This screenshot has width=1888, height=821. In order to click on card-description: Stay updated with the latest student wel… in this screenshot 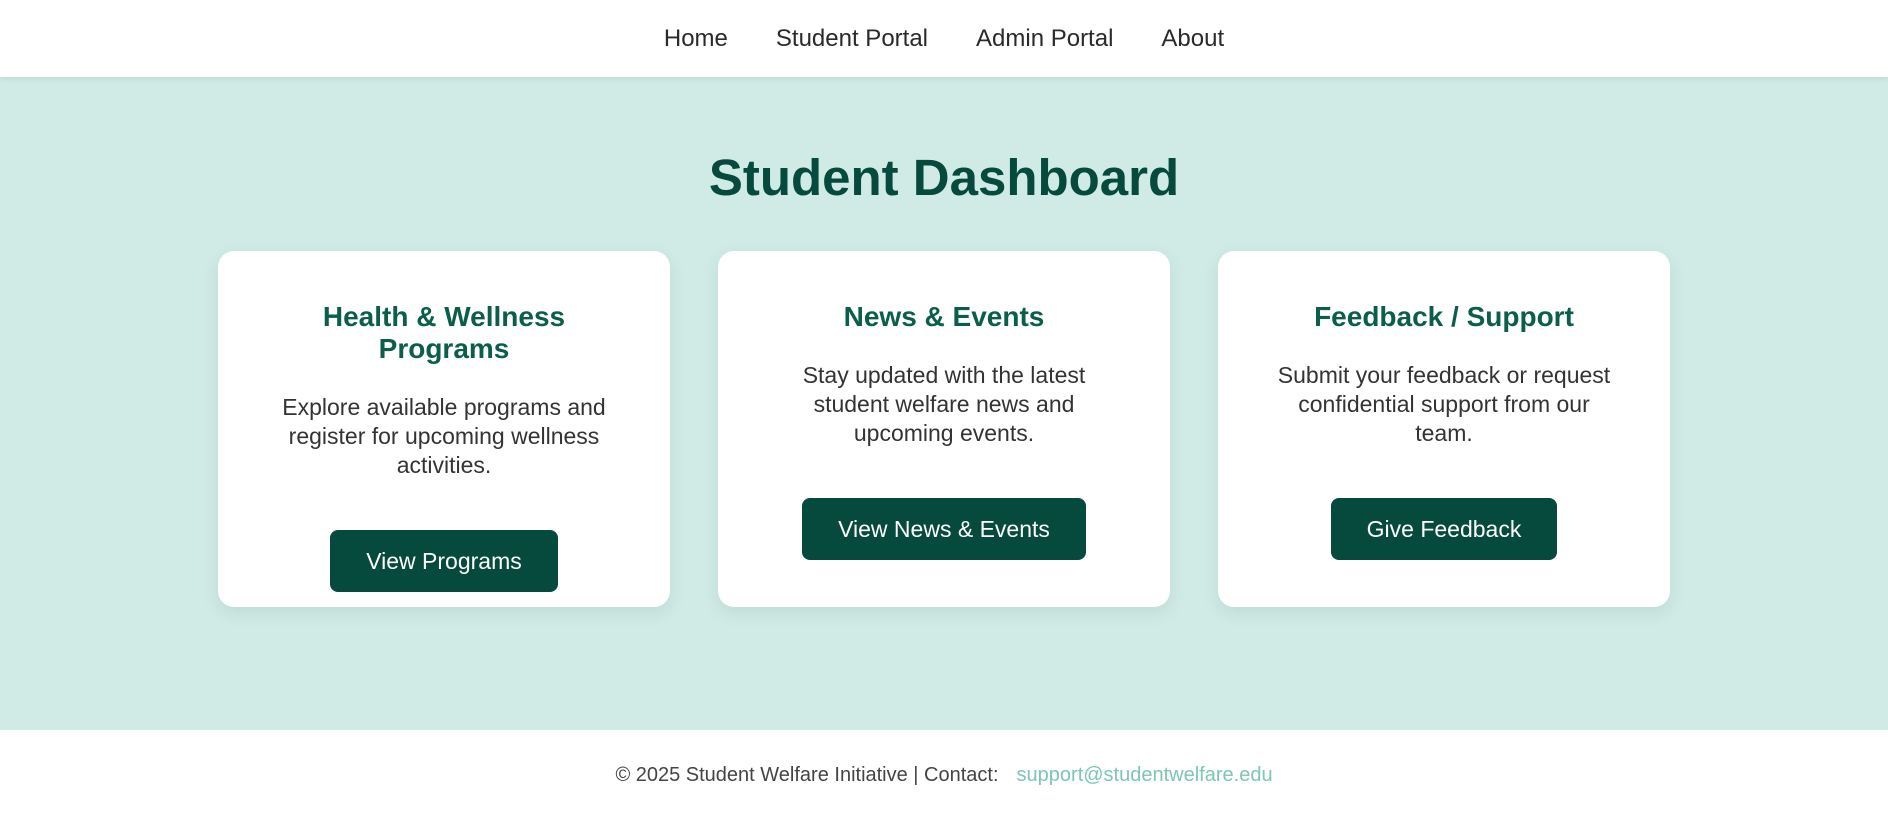, I will do `click(944, 404)`.